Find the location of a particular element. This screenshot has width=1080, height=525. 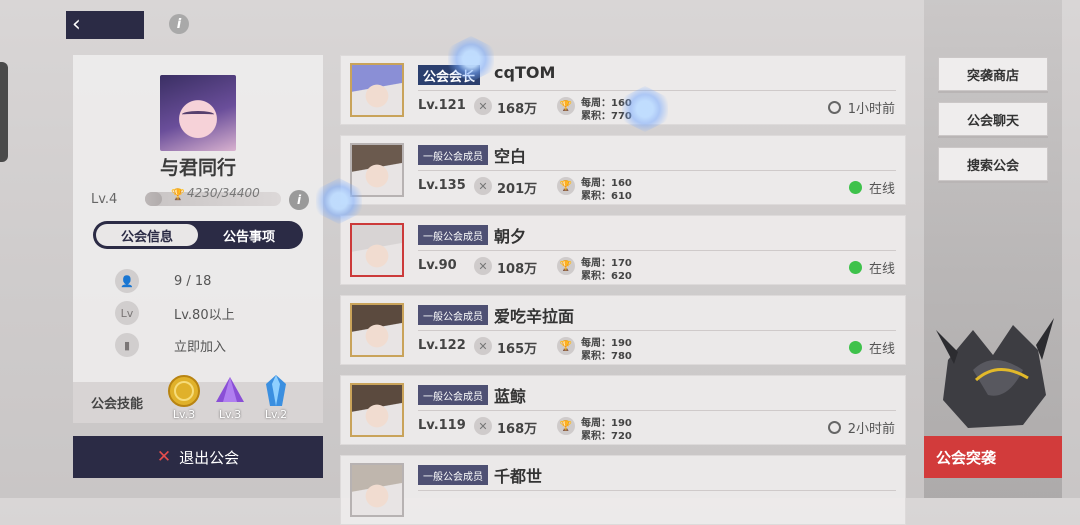

member-level: Lv.135 is located at coordinates (442, 185).